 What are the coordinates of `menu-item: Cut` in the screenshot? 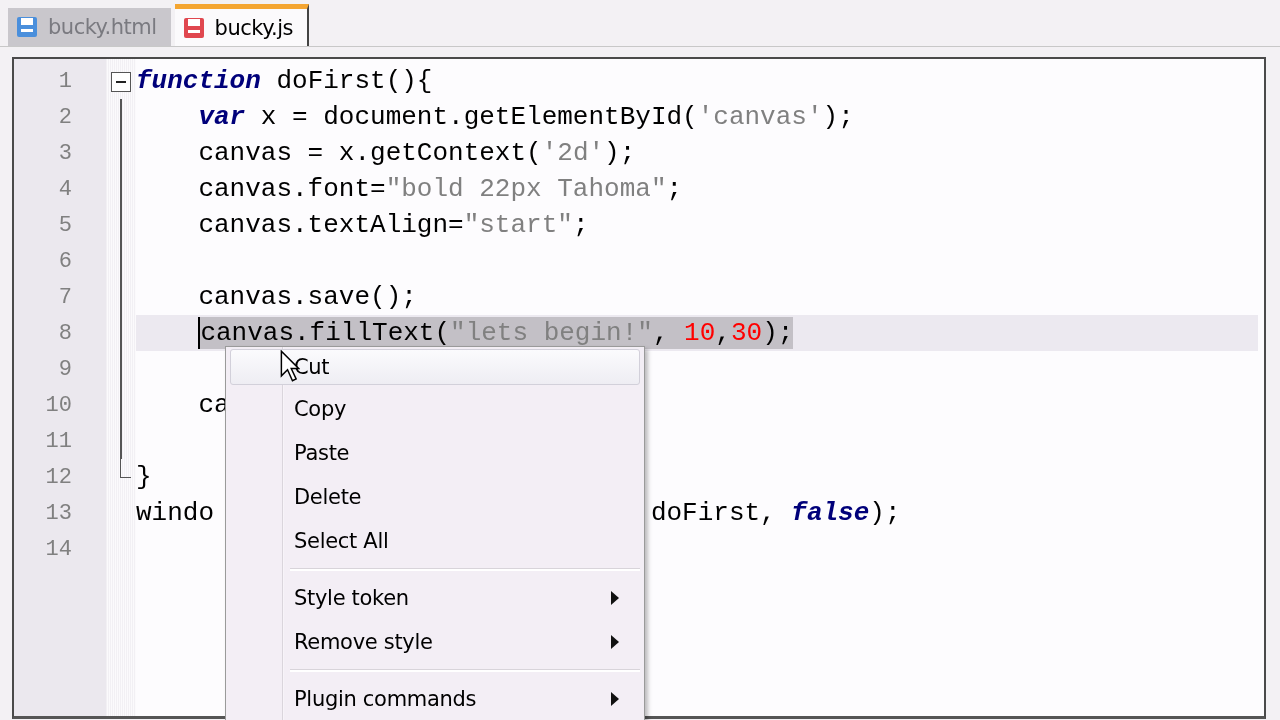 It's located at (435, 367).